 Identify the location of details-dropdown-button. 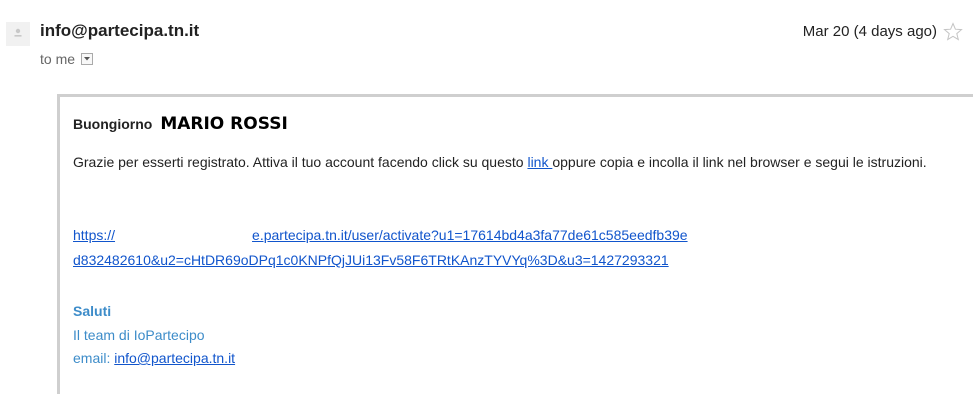
(87, 59).